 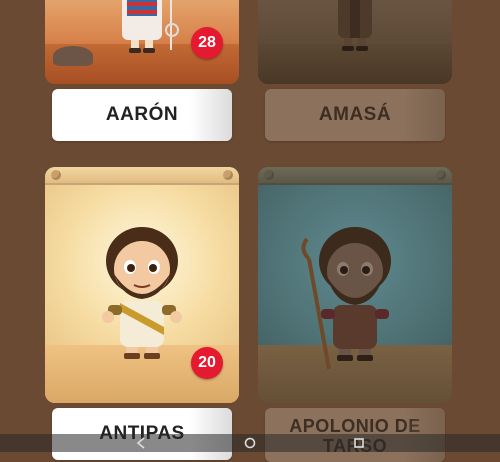 What do you see at coordinates (150, 26) in the screenshot?
I see `aaron-character-image` at bounding box center [150, 26].